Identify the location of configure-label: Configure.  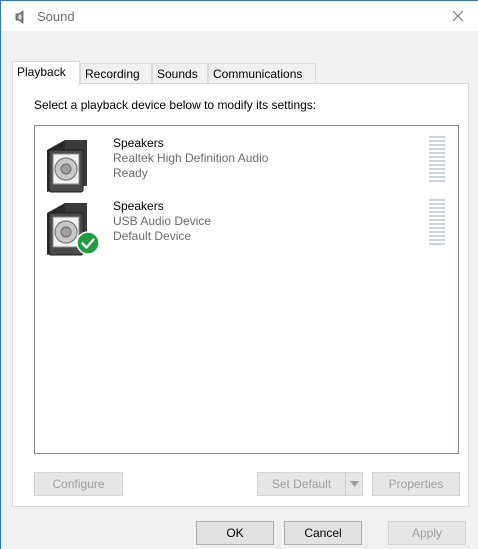
(78, 484).